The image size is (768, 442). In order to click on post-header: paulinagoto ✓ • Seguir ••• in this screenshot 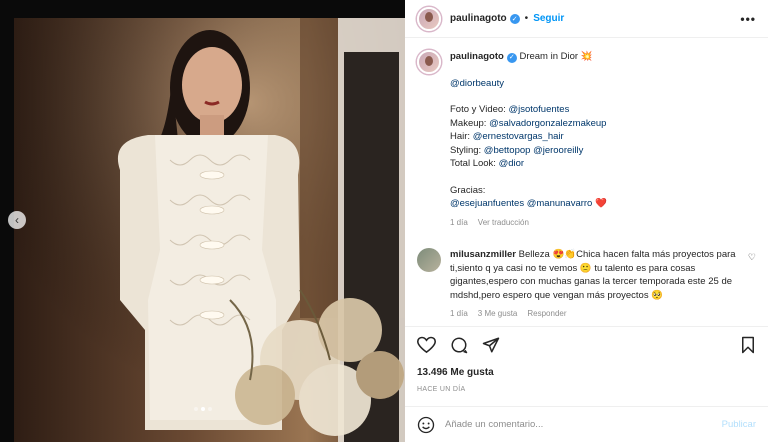, I will do `click(586, 19)`.